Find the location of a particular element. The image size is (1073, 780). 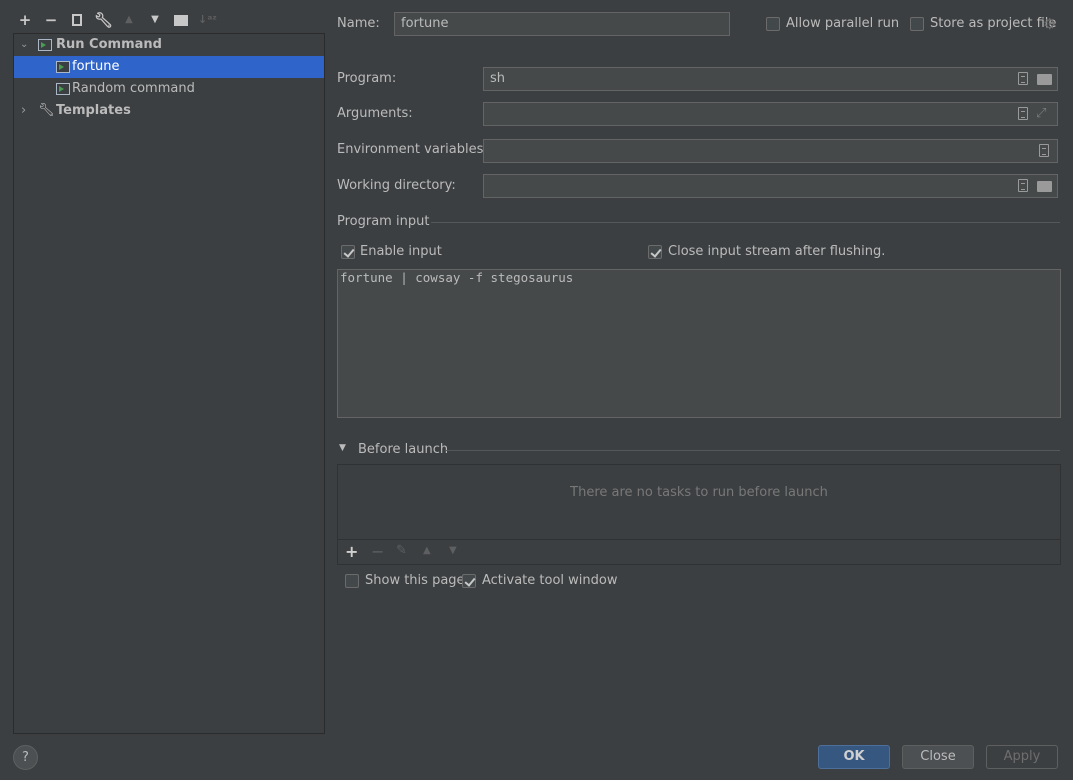

enable-input-checkbox is located at coordinates (348, 252).